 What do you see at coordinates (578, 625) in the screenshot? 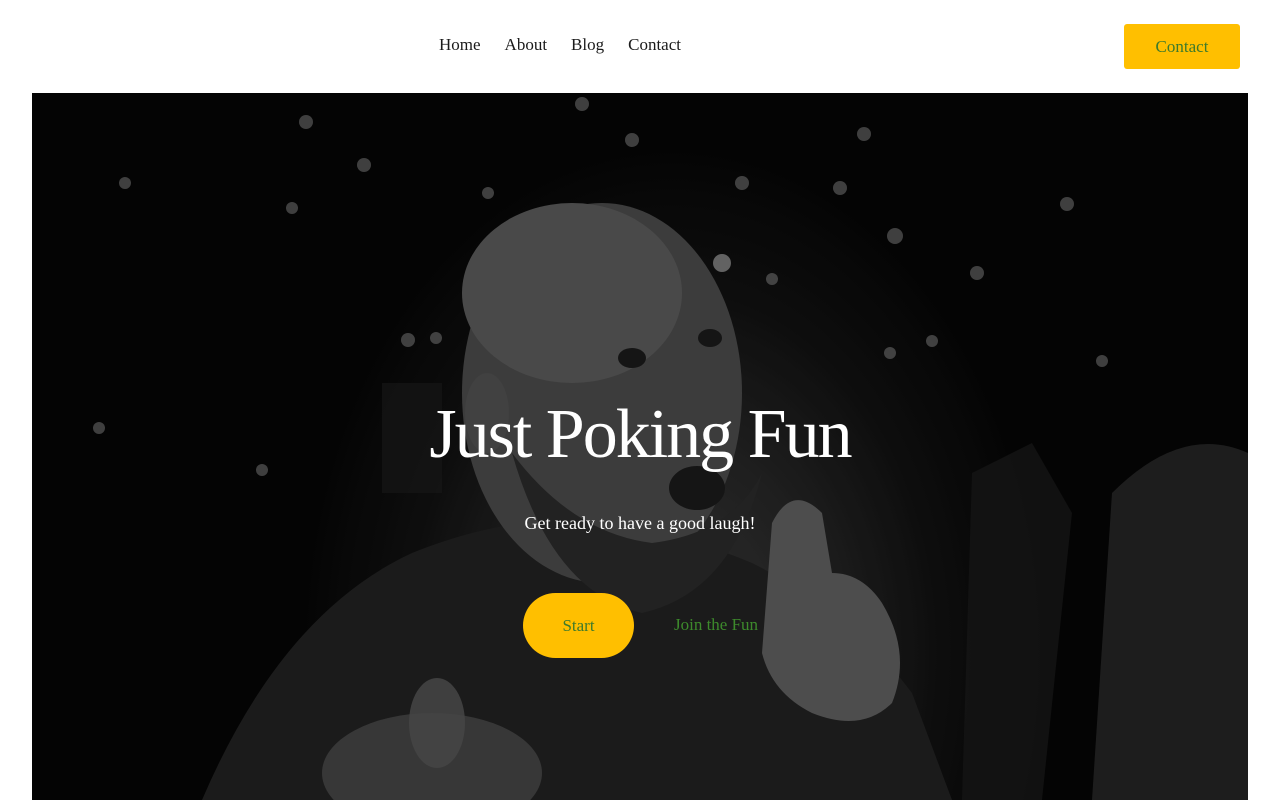
I see `start-button: Start` at bounding box center [578, 625].